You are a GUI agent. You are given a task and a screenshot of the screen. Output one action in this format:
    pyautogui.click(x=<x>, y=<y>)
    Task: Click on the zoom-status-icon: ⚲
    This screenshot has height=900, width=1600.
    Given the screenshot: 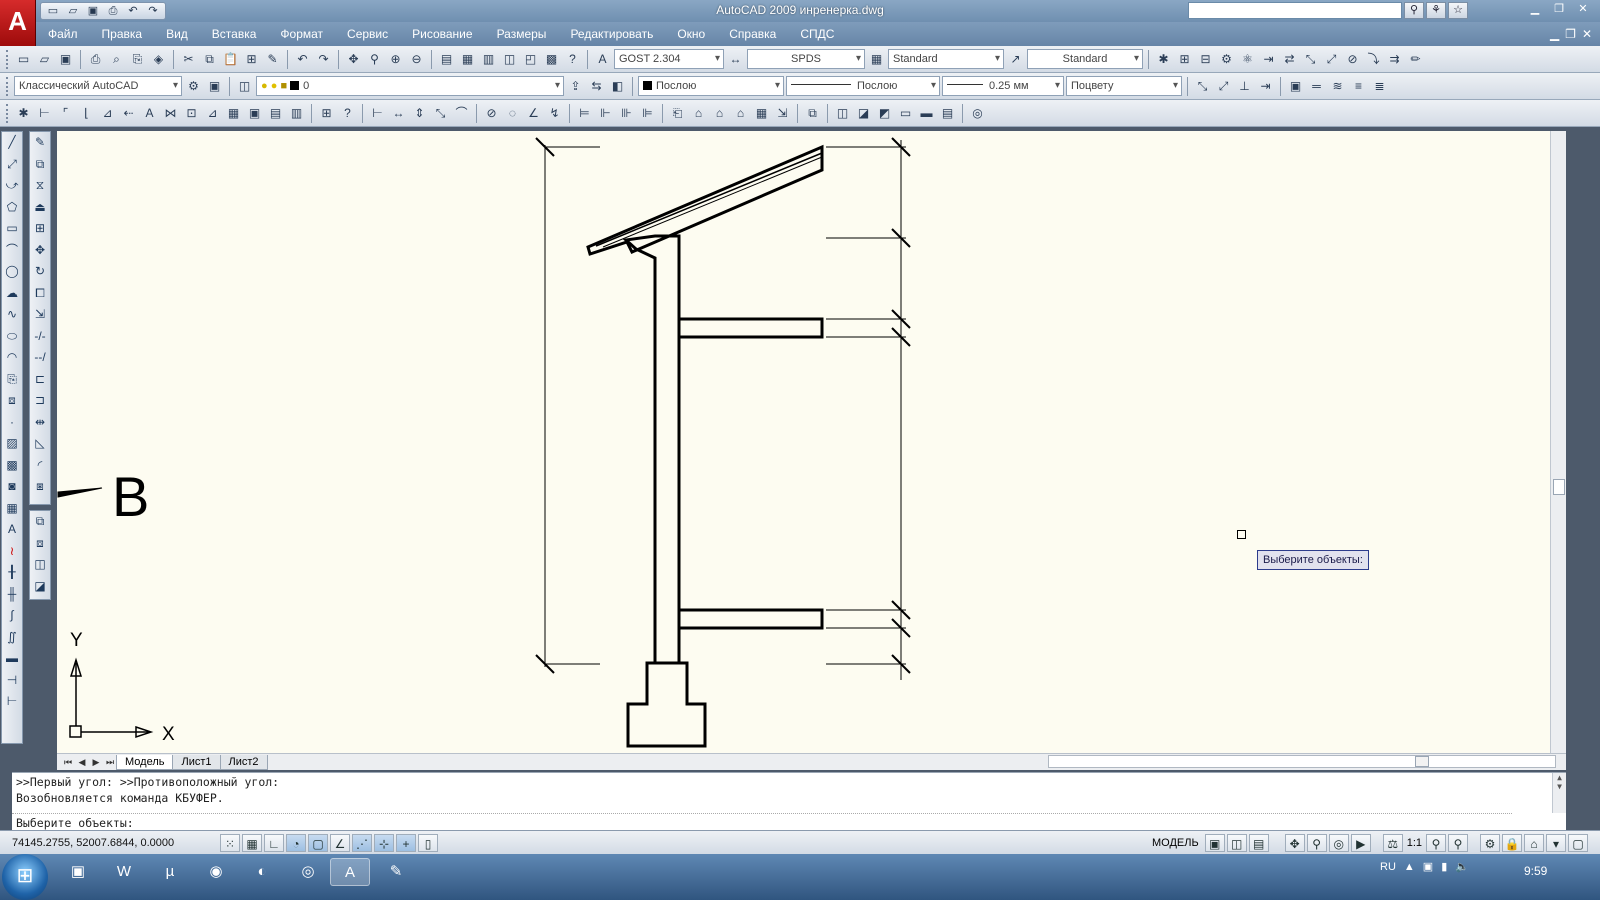 What is the action you would take?
    pyautogui.click(x=1316, y=843)
    